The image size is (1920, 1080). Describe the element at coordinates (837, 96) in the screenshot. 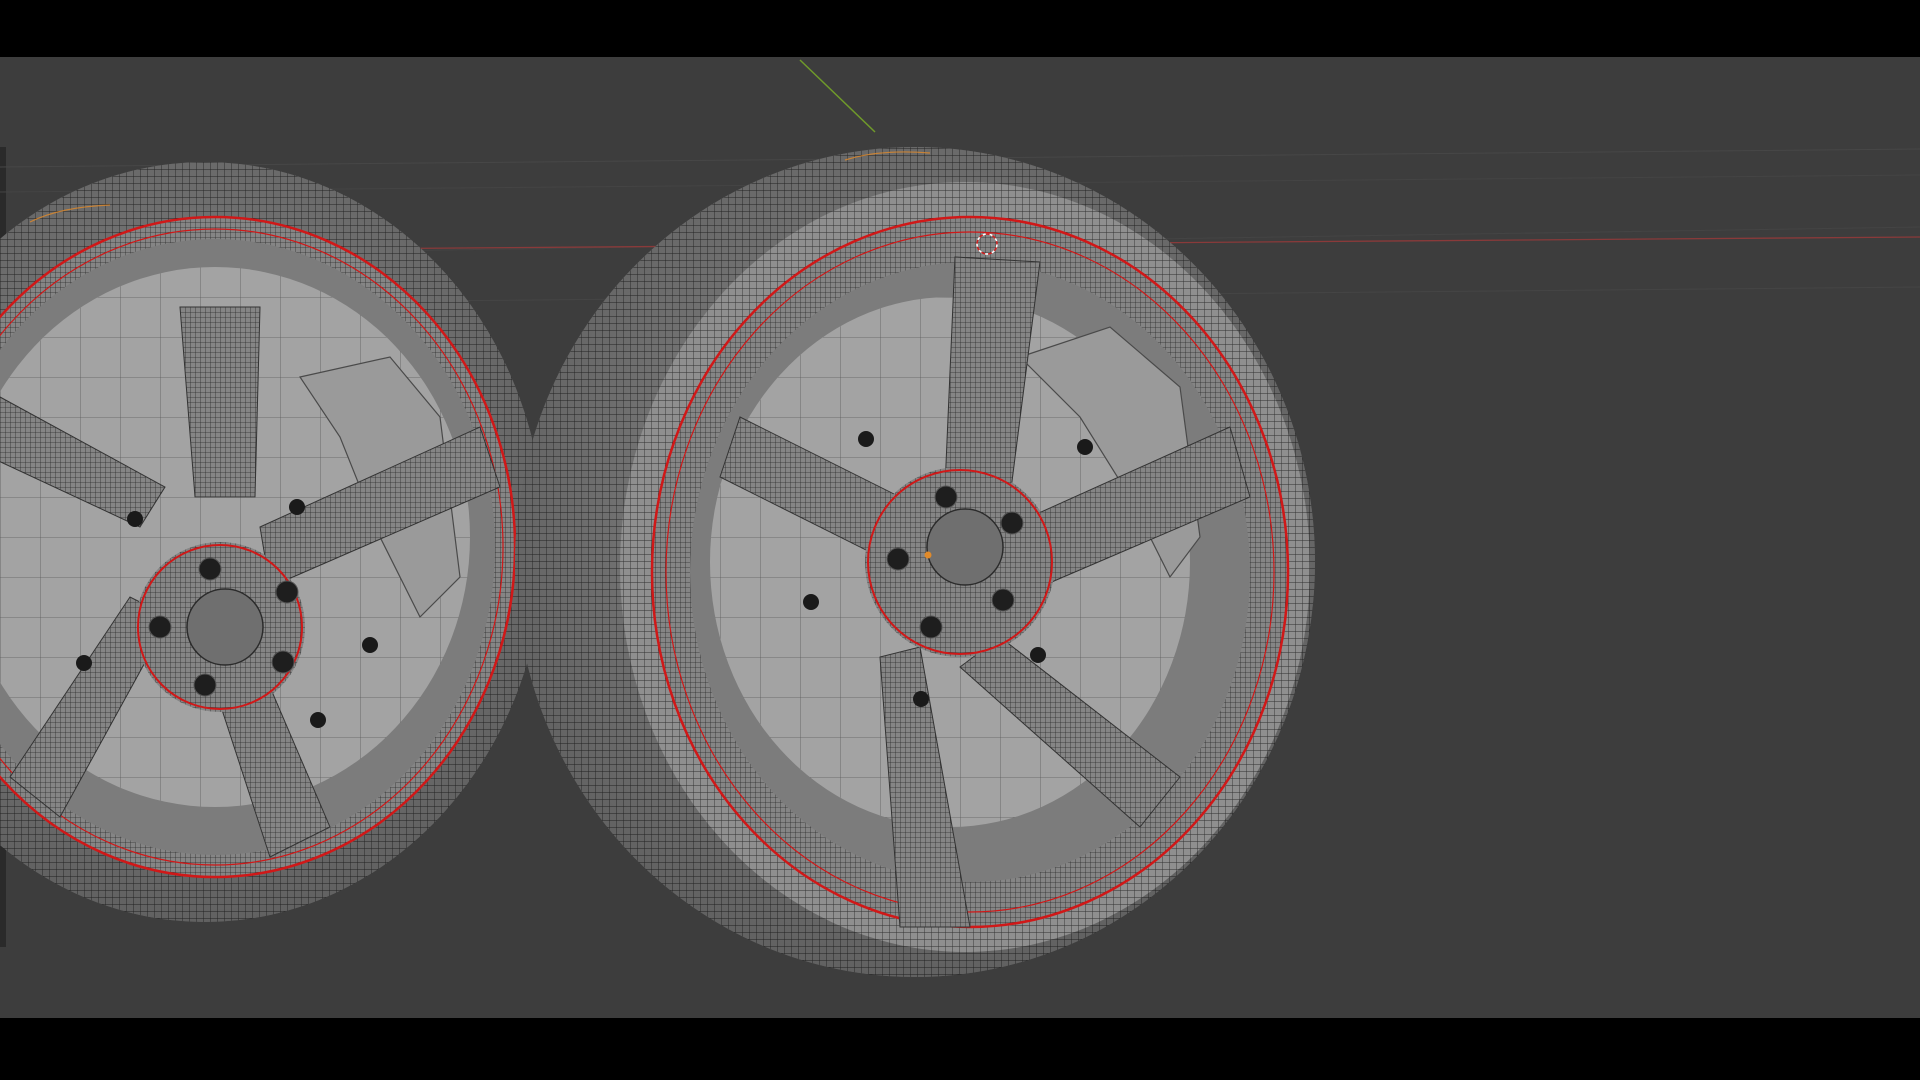

I see `y-axis-line` at that location.